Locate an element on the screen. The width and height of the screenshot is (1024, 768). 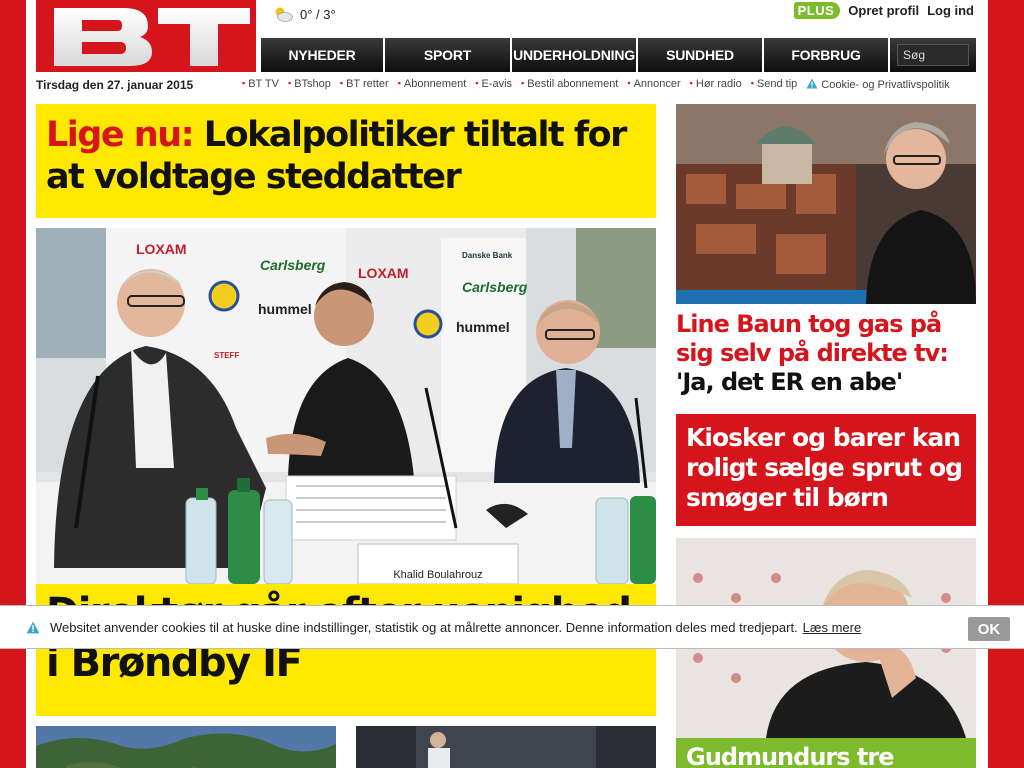
main-story-headline: Direktør går efter uenighed i Brøndby IF is located at coordinates (346, 650).